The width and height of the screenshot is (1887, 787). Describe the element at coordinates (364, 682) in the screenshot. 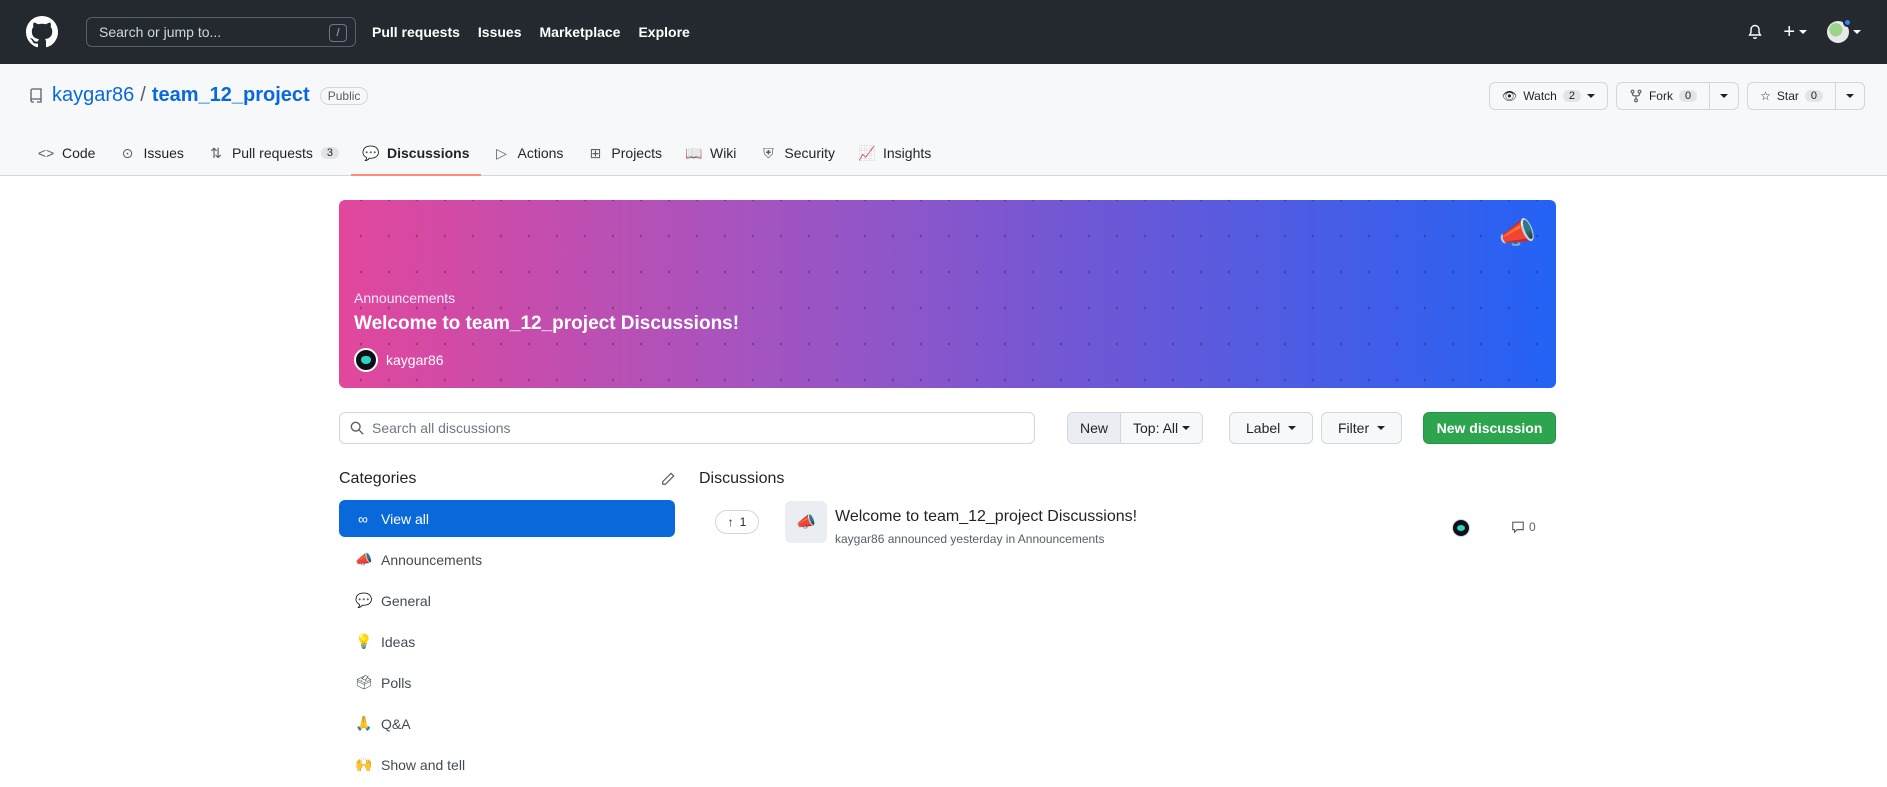

I see `ballot-box-icon: 🗳` at that location.